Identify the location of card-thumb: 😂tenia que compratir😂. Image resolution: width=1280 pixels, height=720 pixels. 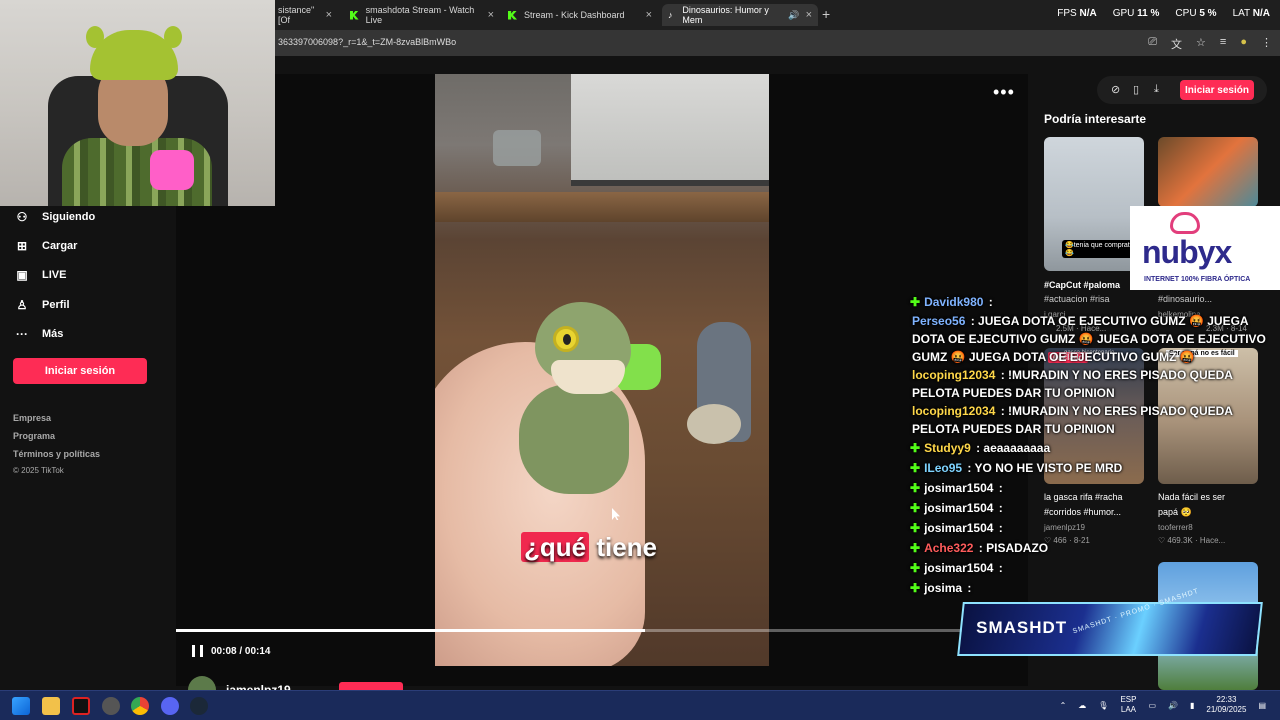
(1094, 204).